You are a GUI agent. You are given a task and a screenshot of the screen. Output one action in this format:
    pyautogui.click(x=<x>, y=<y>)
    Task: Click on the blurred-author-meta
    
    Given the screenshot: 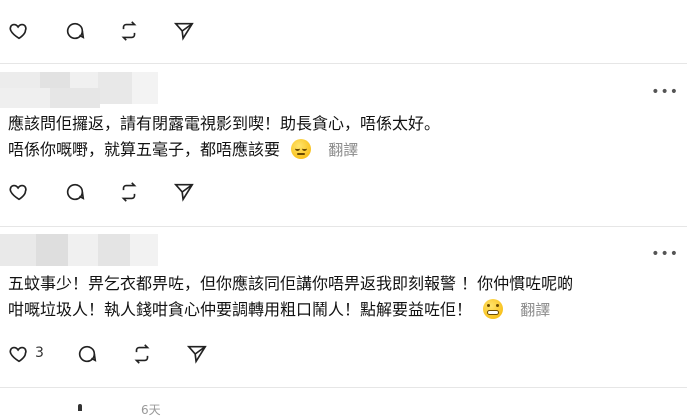 What is the action you would take?
    pyautogui.click(x=50, y=98)
    